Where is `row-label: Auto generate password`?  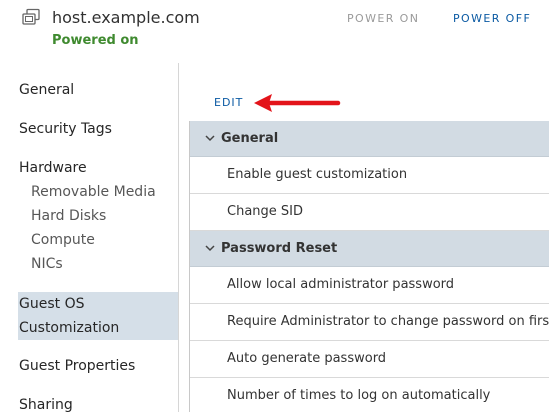 row-label: Auto generate password is located at coordinates (307, 358).